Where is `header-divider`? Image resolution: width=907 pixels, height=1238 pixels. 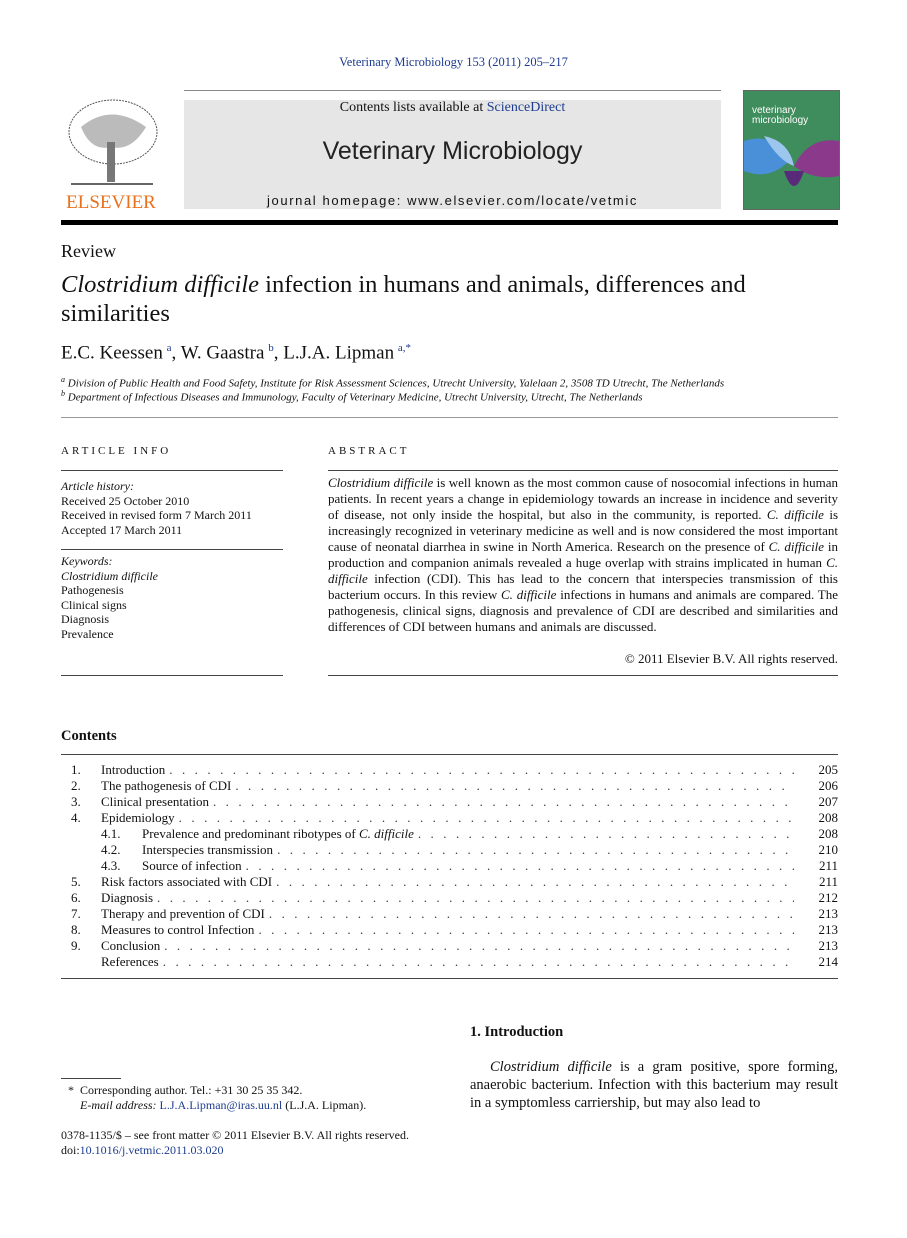
header-divider is located at coordinates (449, 222).